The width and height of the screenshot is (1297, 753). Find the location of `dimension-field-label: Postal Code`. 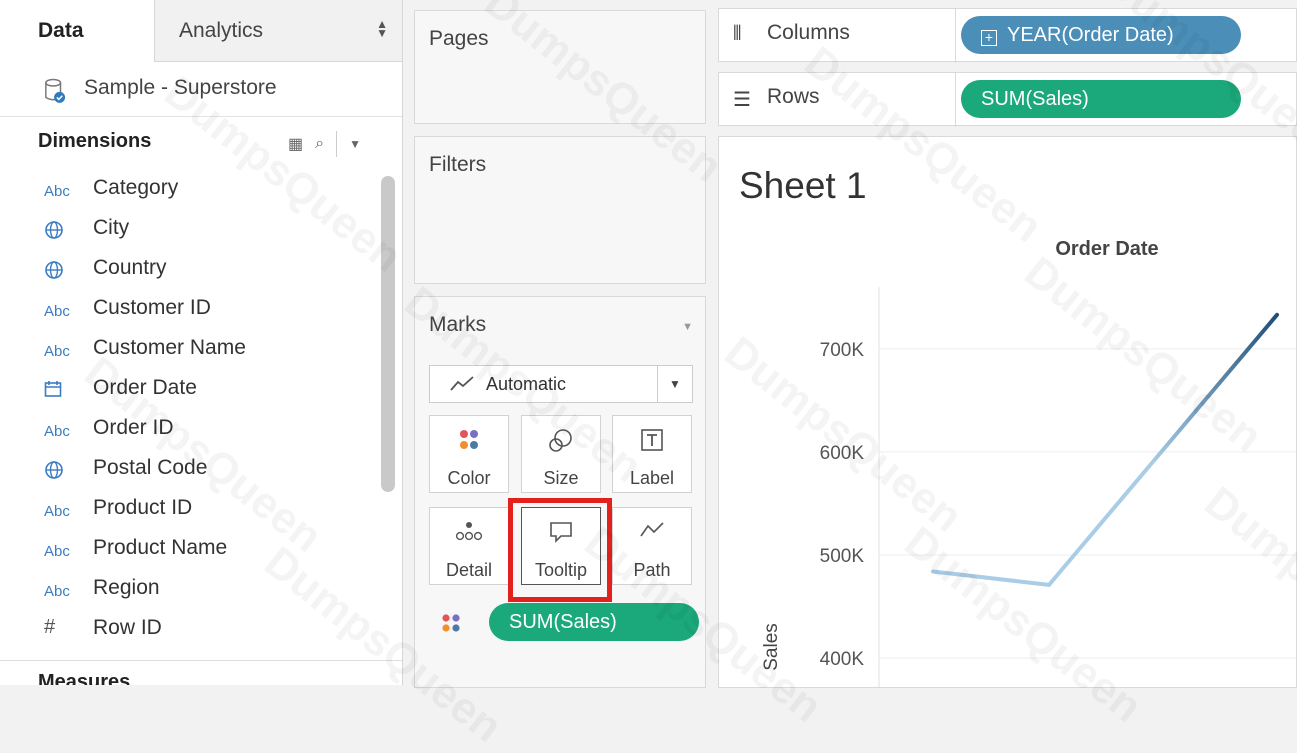

dimension-field-label: Postal Code is located at coordinates (150, 467).